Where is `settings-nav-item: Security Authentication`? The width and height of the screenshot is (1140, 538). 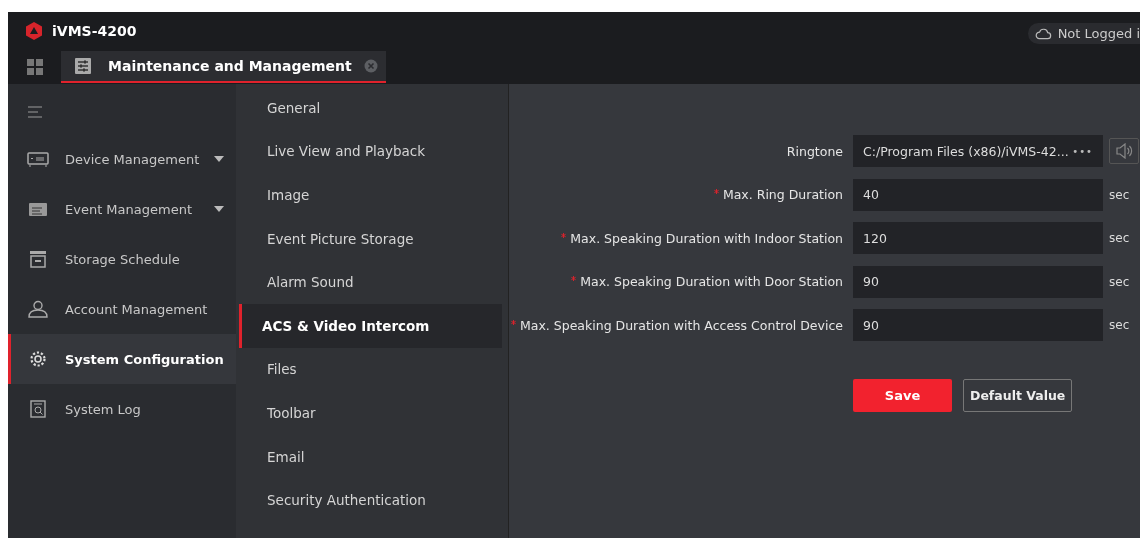 settings-nav-item: Security Authentication is located at coordinates (370, 500).